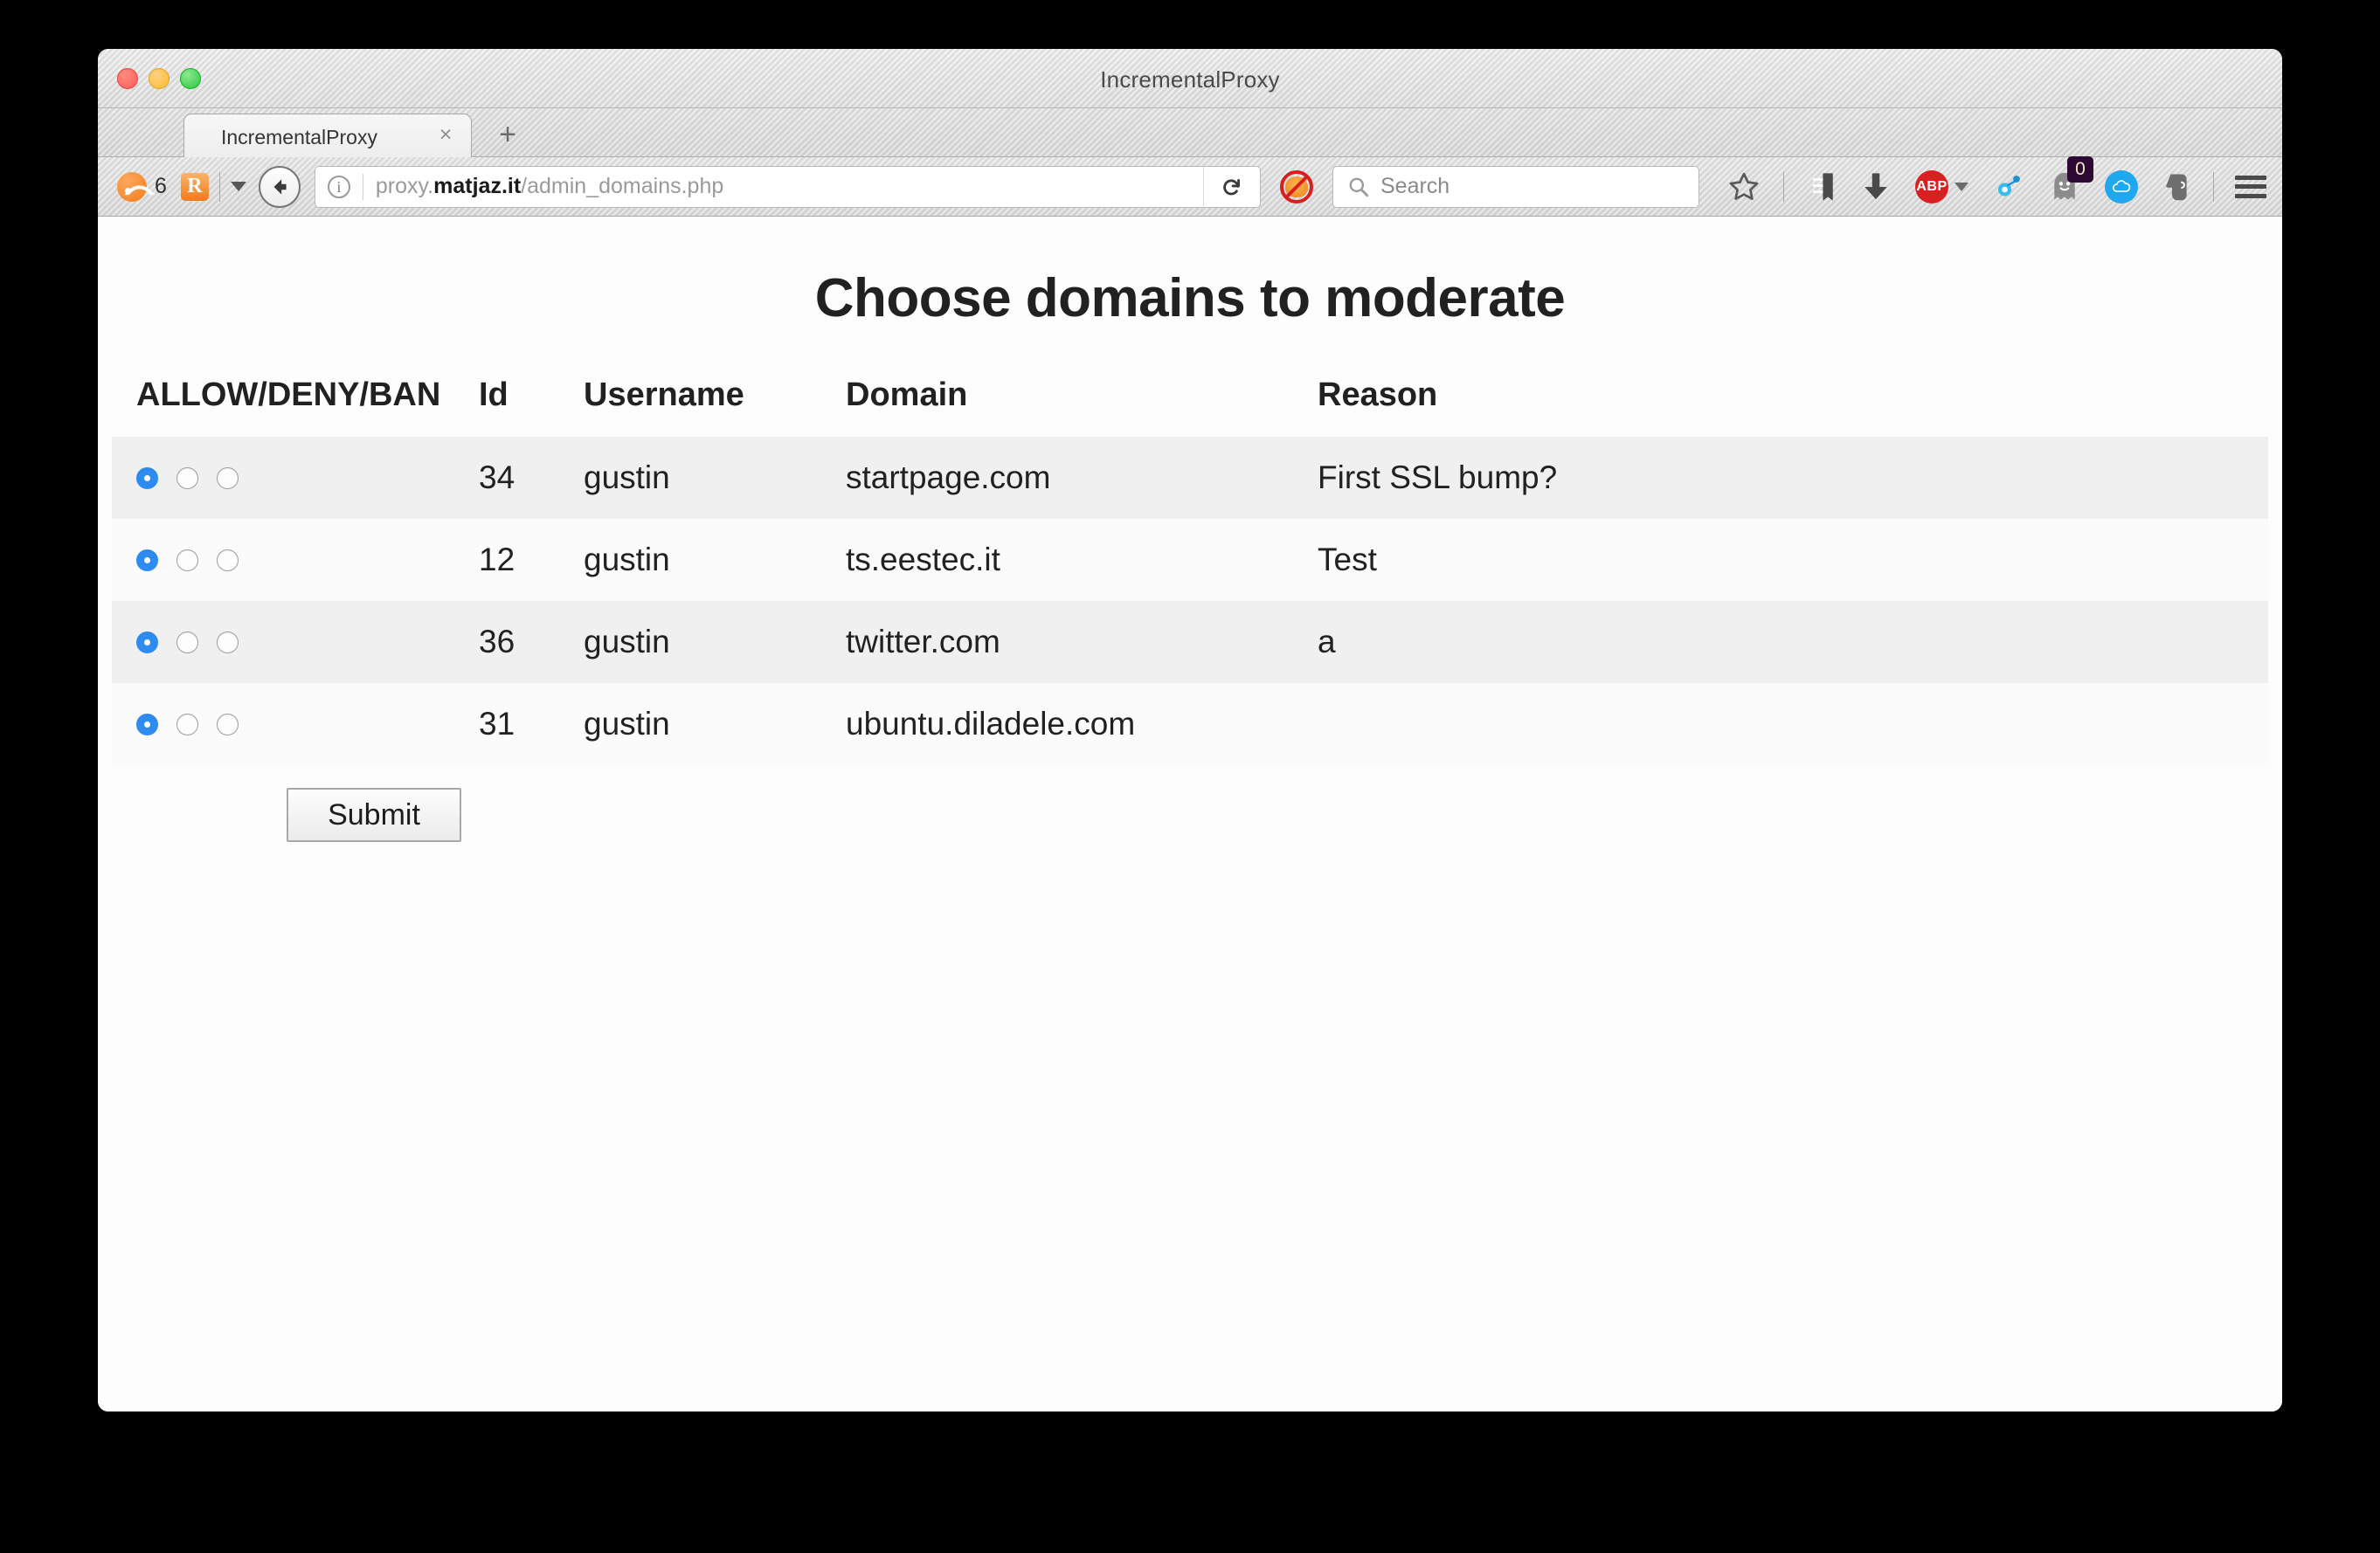 The image size is (2380, 1553). What do you see at coordinates (404, 186) in the screenshot?
I see `url-prefix: proxy.` at bounding box center [404, 186].